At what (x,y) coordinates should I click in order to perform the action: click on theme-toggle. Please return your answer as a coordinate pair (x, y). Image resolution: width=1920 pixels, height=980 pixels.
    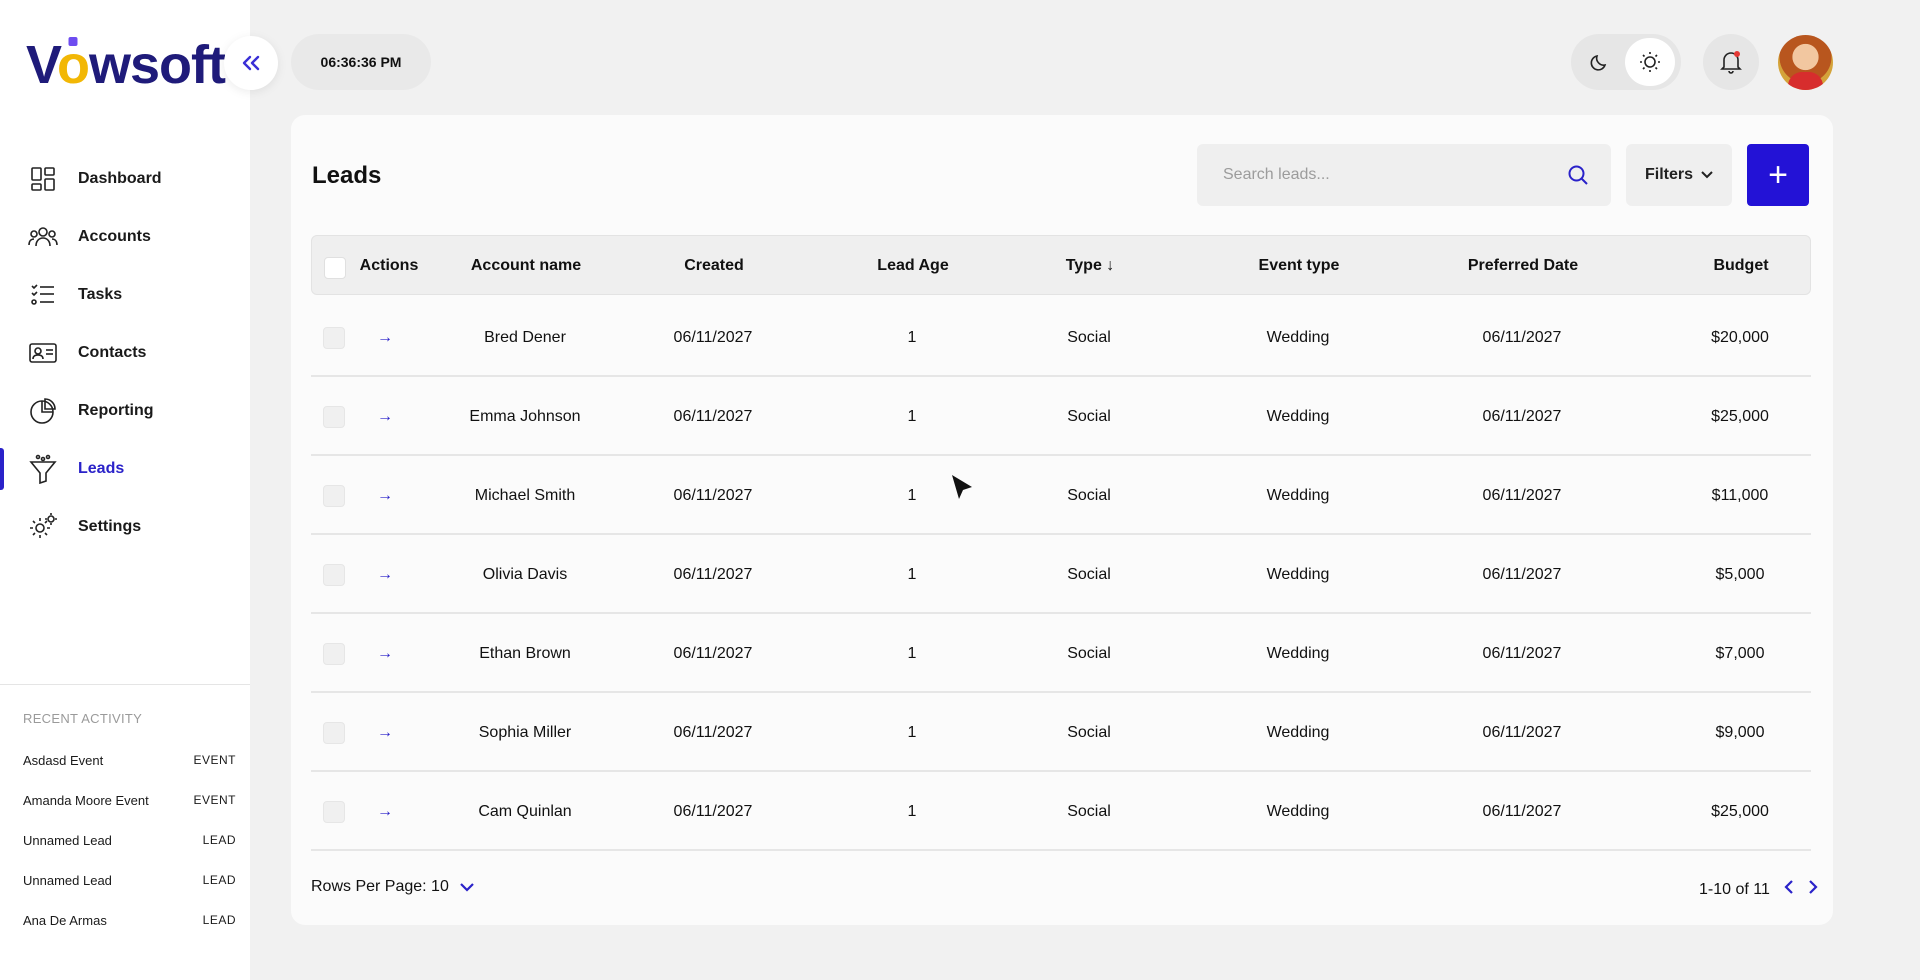
    Looking at the image, I should click on (1626, 62).